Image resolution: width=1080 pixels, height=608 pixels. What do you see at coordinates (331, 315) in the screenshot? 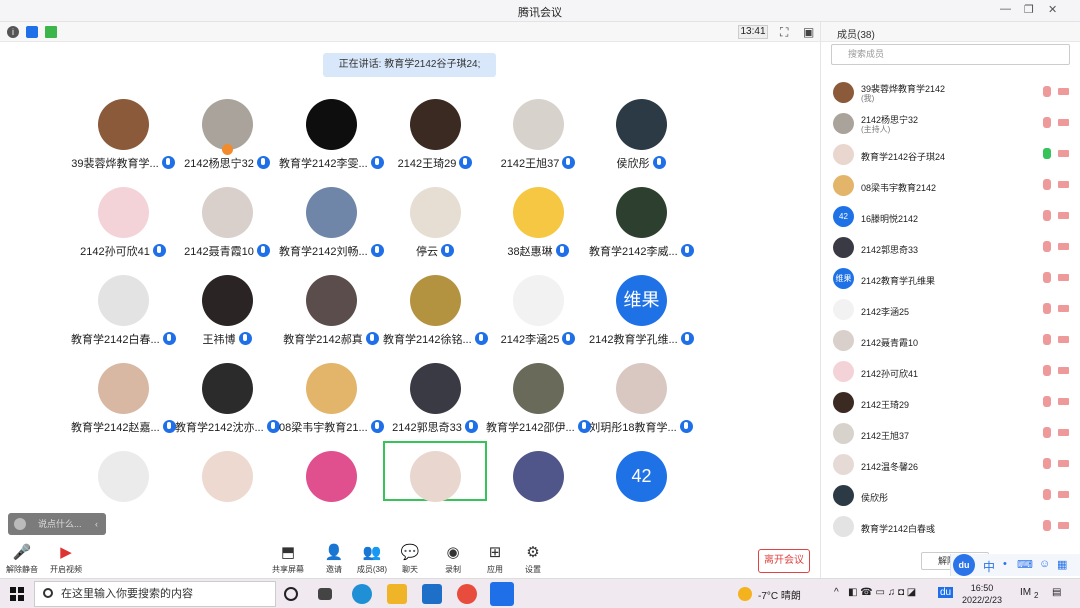
I see `participant-tile: 教育学2142郝真` at bounding box center [331, 315].